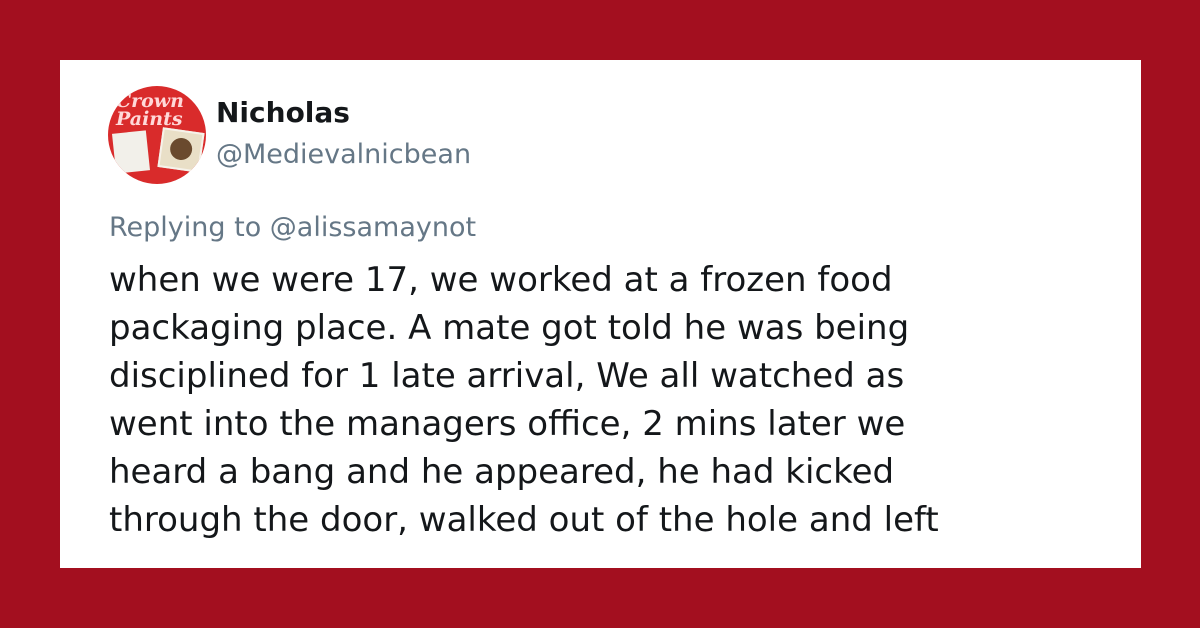 This screenshot has height=628, width=1200. What do you see at coordinates (293, 227) in the screenshot?
I see `reply-context: Replying to @alissamaynot` at bounding box center [293, 227].